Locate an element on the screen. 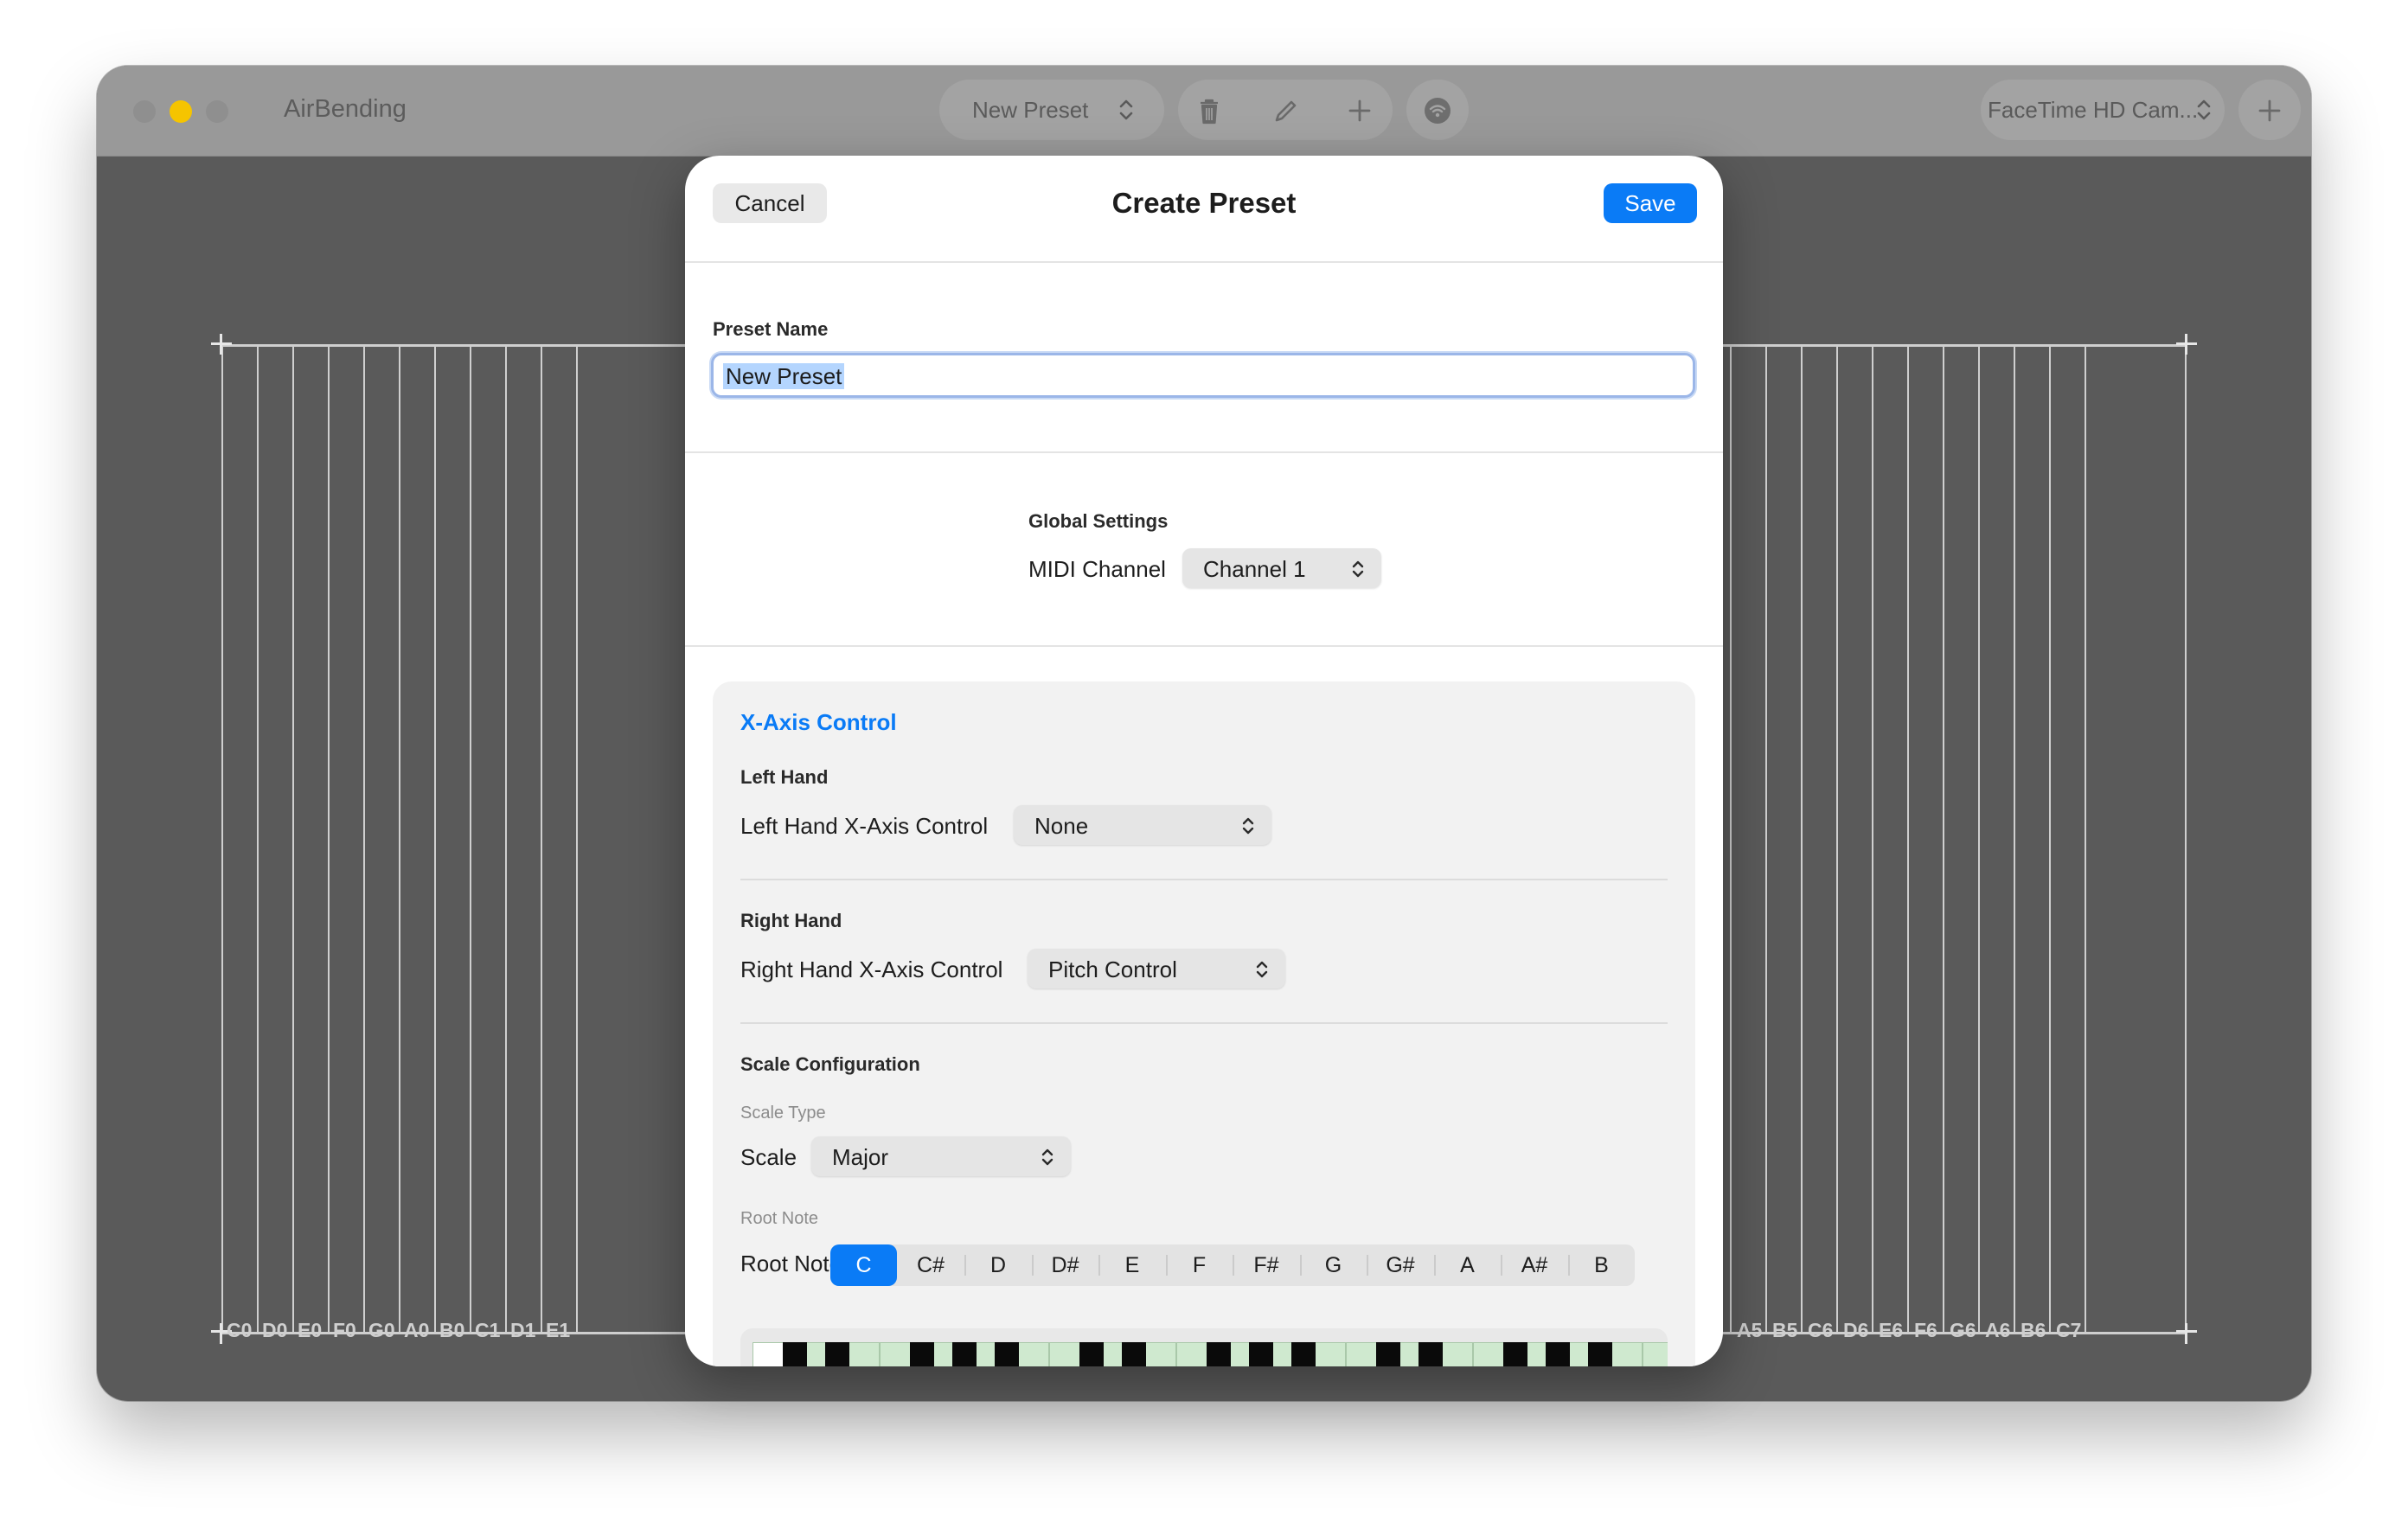 This screenshot has width=2408, height=1529. root-note-option: E is located at coordinates (1132, 1265).